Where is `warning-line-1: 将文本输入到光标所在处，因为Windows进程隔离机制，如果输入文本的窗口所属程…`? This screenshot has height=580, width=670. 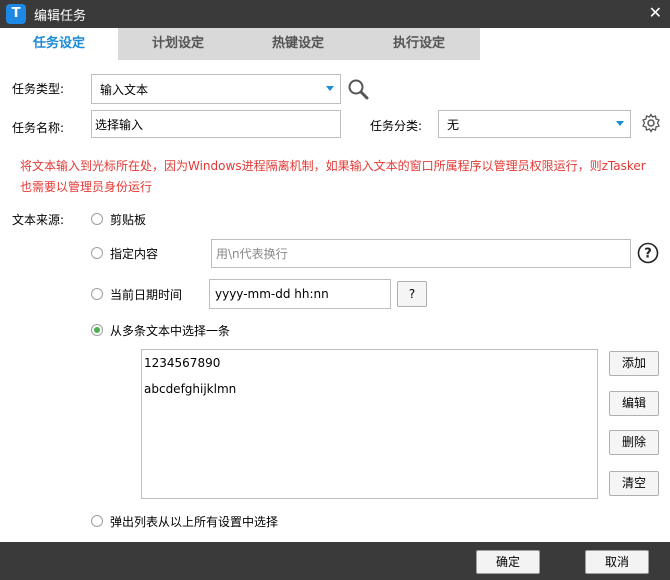
warning-line-1: 将文本输入到光标所在处，因为Windows进程隔离机制，如果输入文本的窗口所属程… is located at coordinates (333, 166).